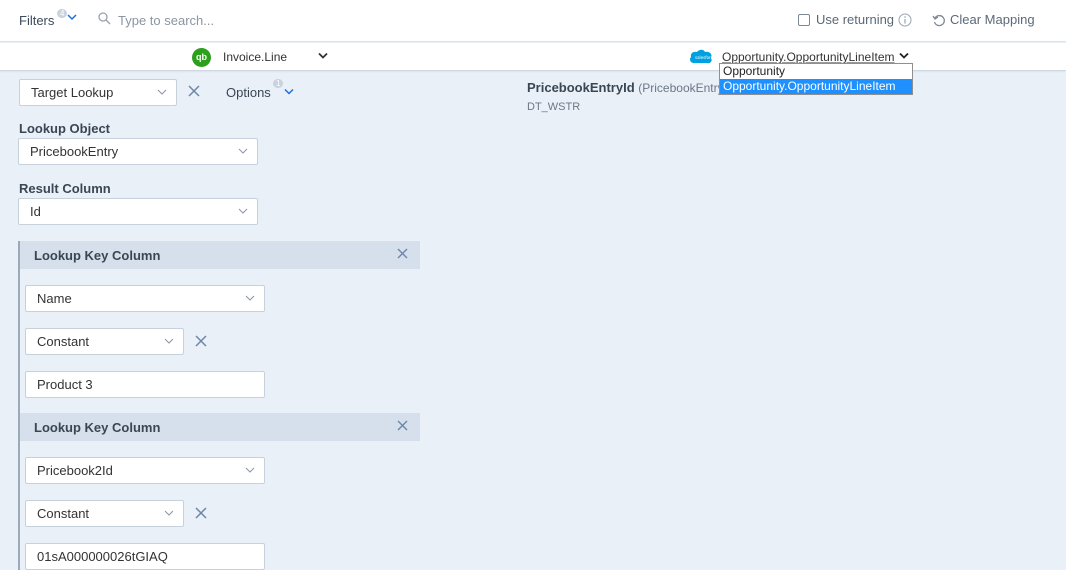 The width and height of the screenshot is (1066, 570). I want to click on use-returning-toggle: Use returning, so click(855, 19).